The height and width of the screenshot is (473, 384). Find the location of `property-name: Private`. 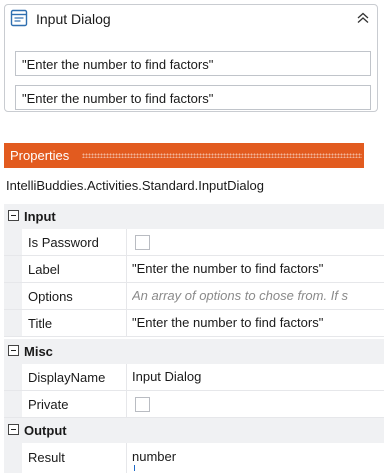

property-name: Private is located at coordinates (48, 404).